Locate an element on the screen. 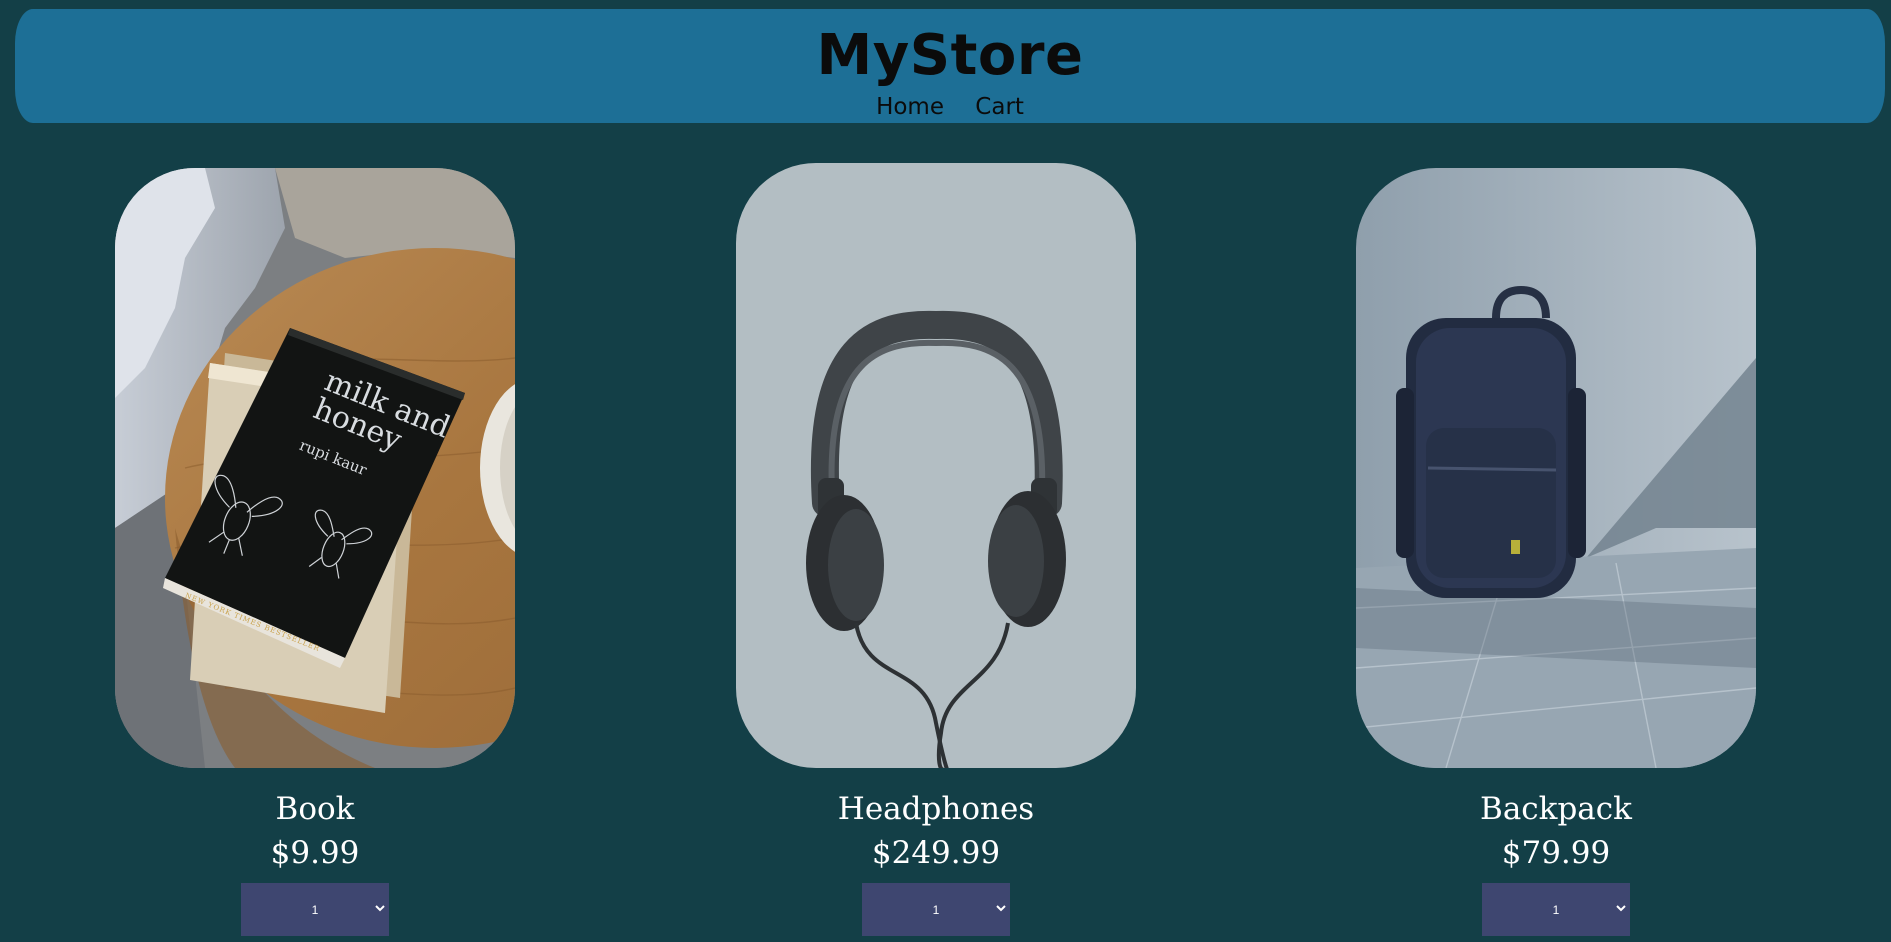 The width and height of the screenshot is (1891, 942). product-name: Backpack is located at coordinates (1556, 809).